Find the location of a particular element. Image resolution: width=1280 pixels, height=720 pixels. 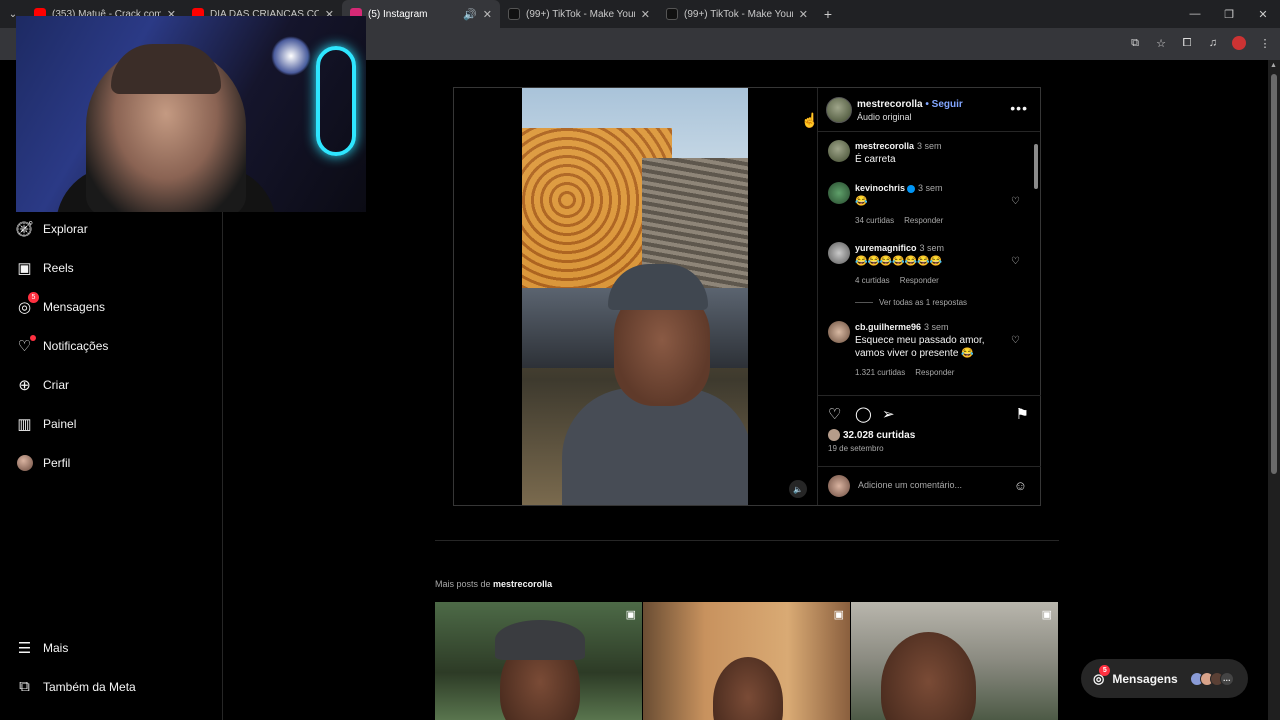

view-replies-link: Ver todas as 1 respostas is located at coordinates (911, 302).